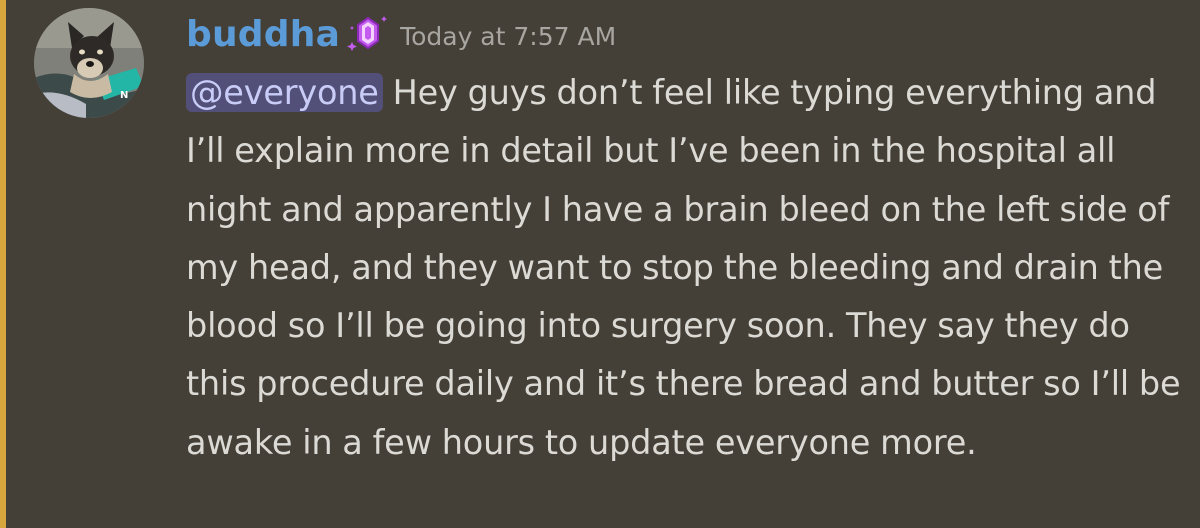 This screenshot has height=528, width=1200. What do you see at coordinates (368, 34) in the screenshot?
I see `crystal-badge-icon` at bounding box center [368, 34].